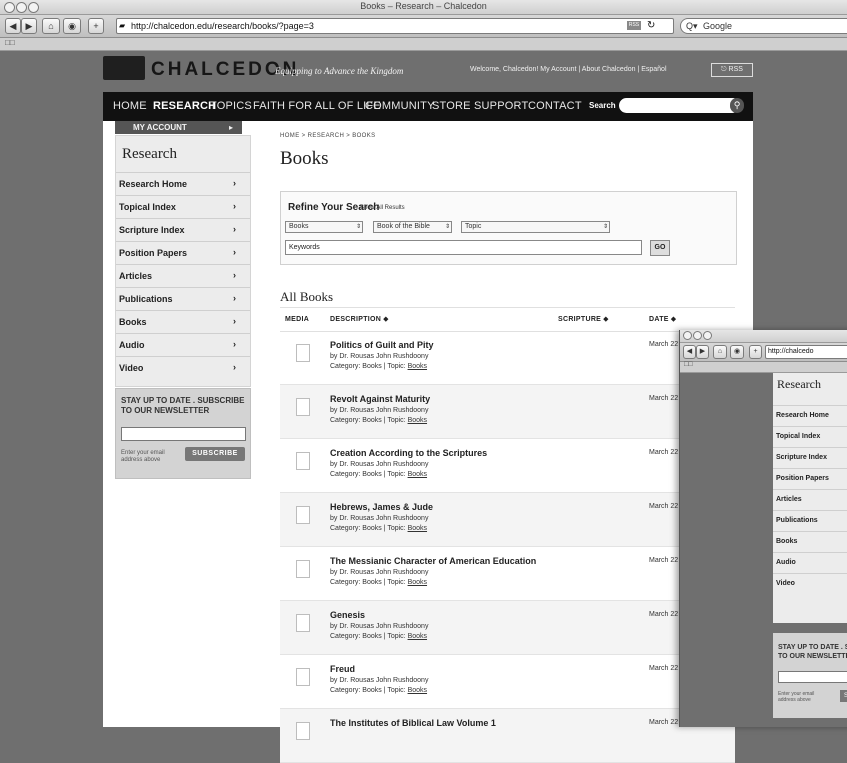 This screenshot has width=847, height=763. I want to click on go-button: GO, so click(660, 248).